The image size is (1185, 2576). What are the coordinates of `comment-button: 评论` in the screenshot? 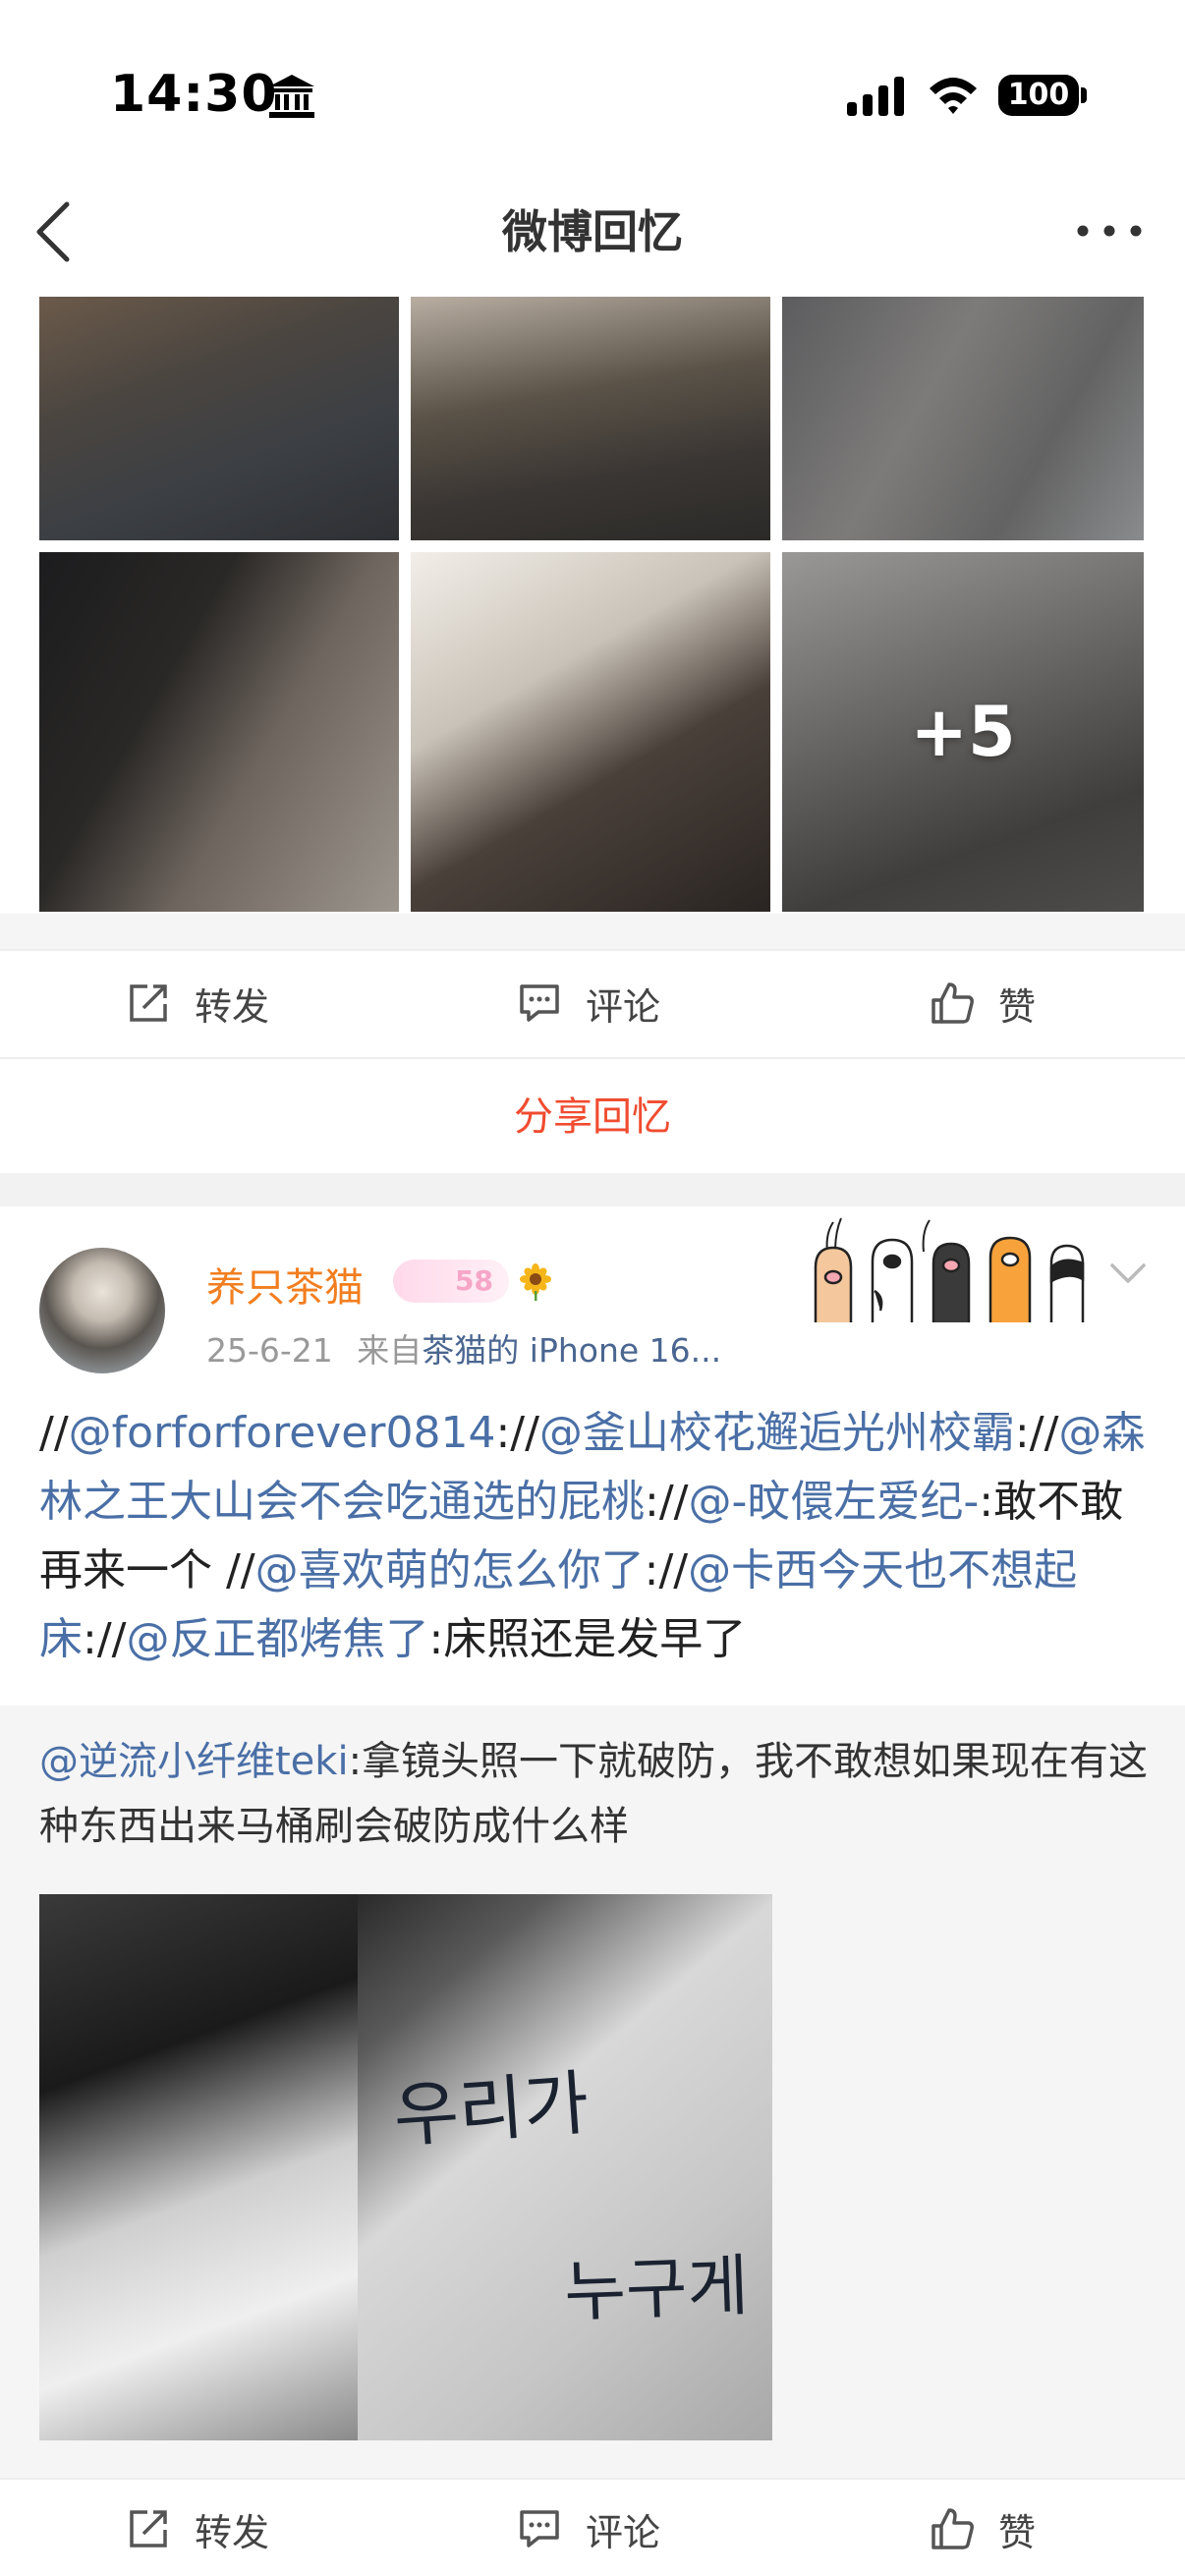 It's located at (589, 1003).